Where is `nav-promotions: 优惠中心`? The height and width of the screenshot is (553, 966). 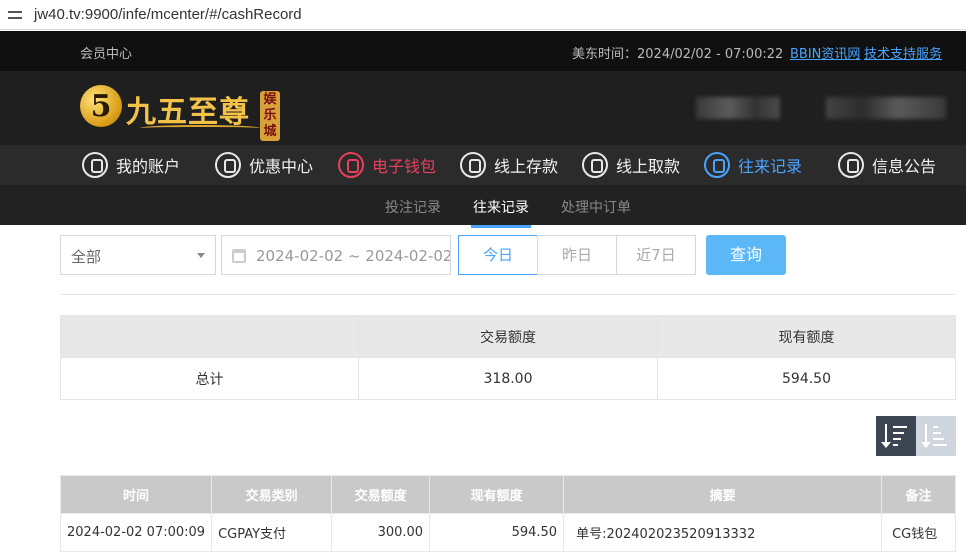 nav-promotions: 优惠中心 is located at coordinates (264, 165).